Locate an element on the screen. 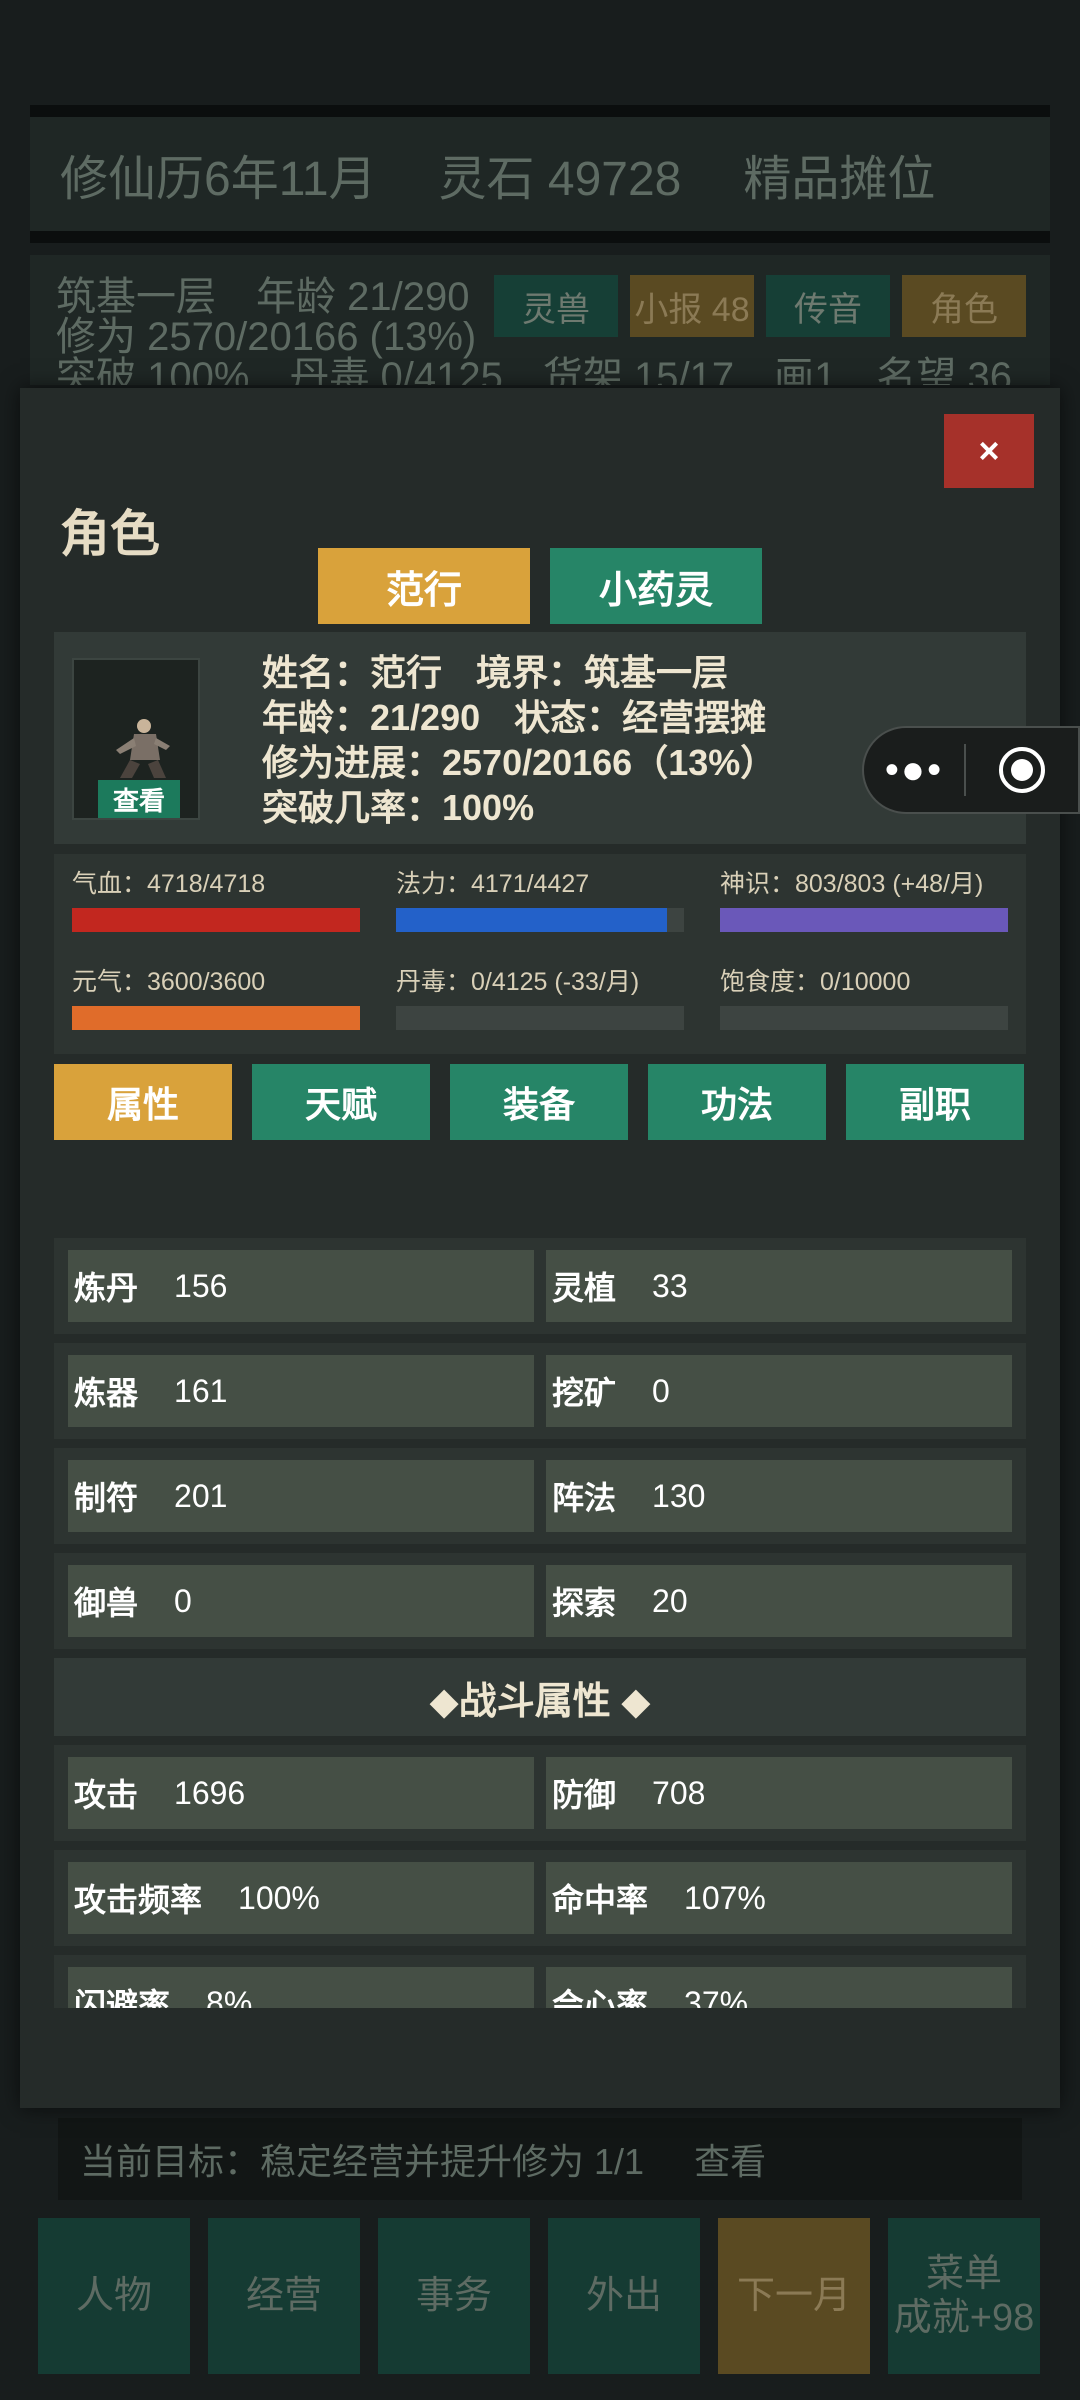 The image size is (1080, 2400). stat-poison: 丹毒：0/4125 (-33/月) is located at coordinates (540, 996).